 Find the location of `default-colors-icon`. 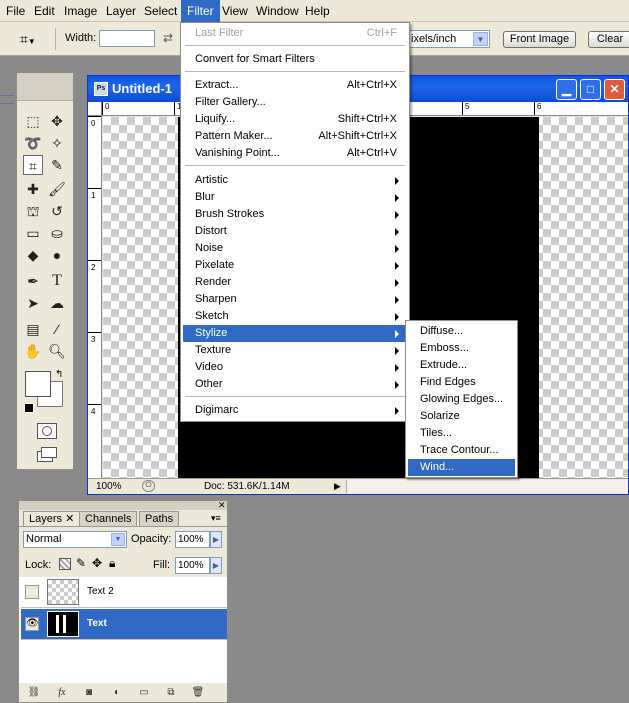

default-colors-icon is located at coordinates (29, 408).